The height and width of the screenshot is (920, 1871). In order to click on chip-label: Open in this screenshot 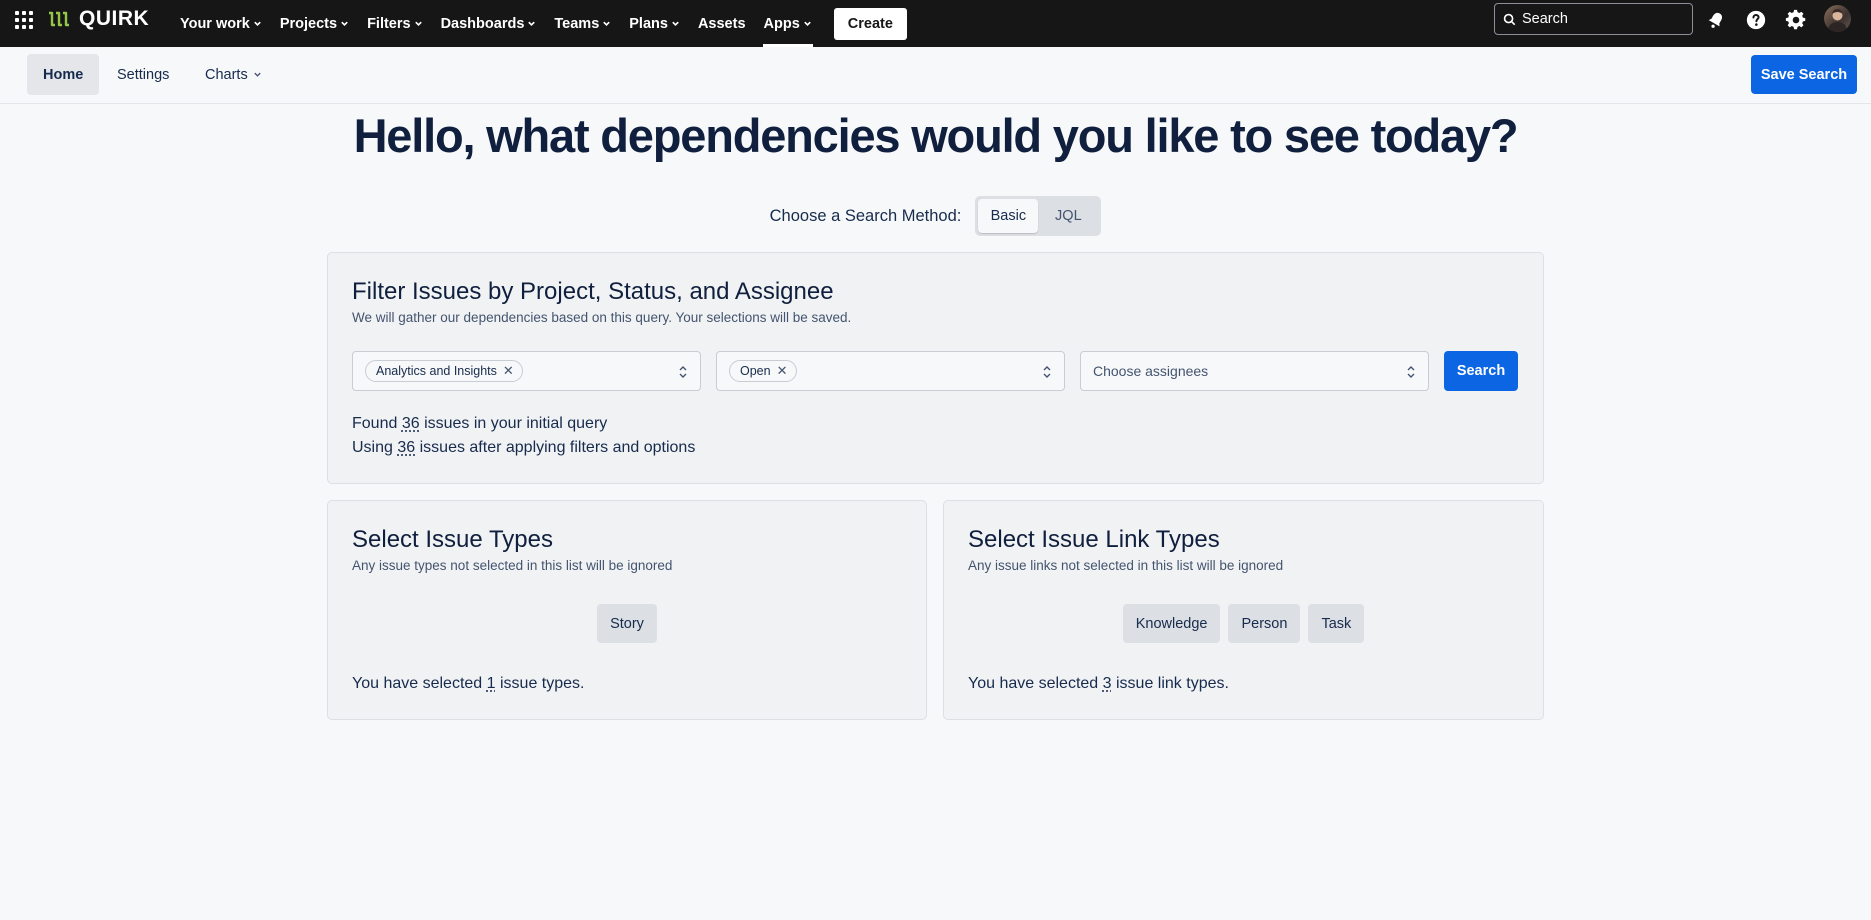, I will do `click(755, 371)`.